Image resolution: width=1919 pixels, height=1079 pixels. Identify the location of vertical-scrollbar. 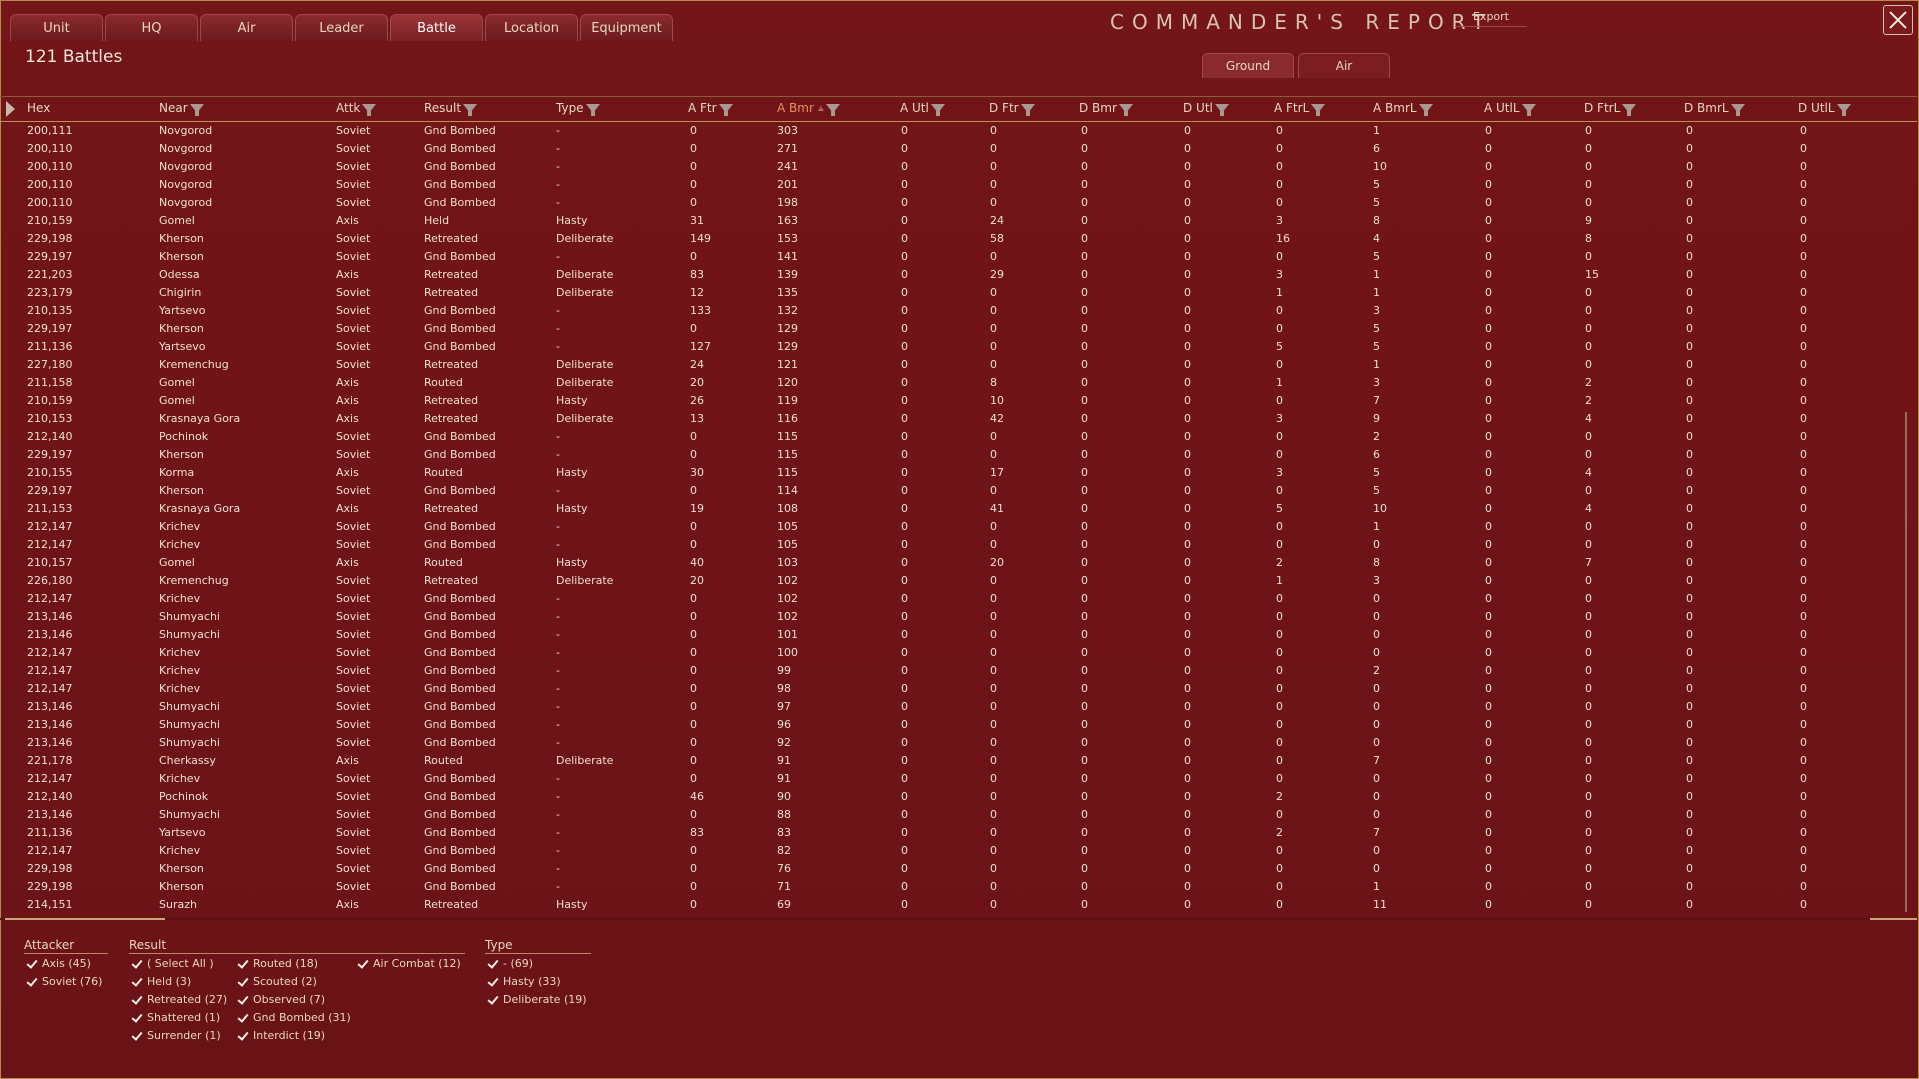
(1908, 518).